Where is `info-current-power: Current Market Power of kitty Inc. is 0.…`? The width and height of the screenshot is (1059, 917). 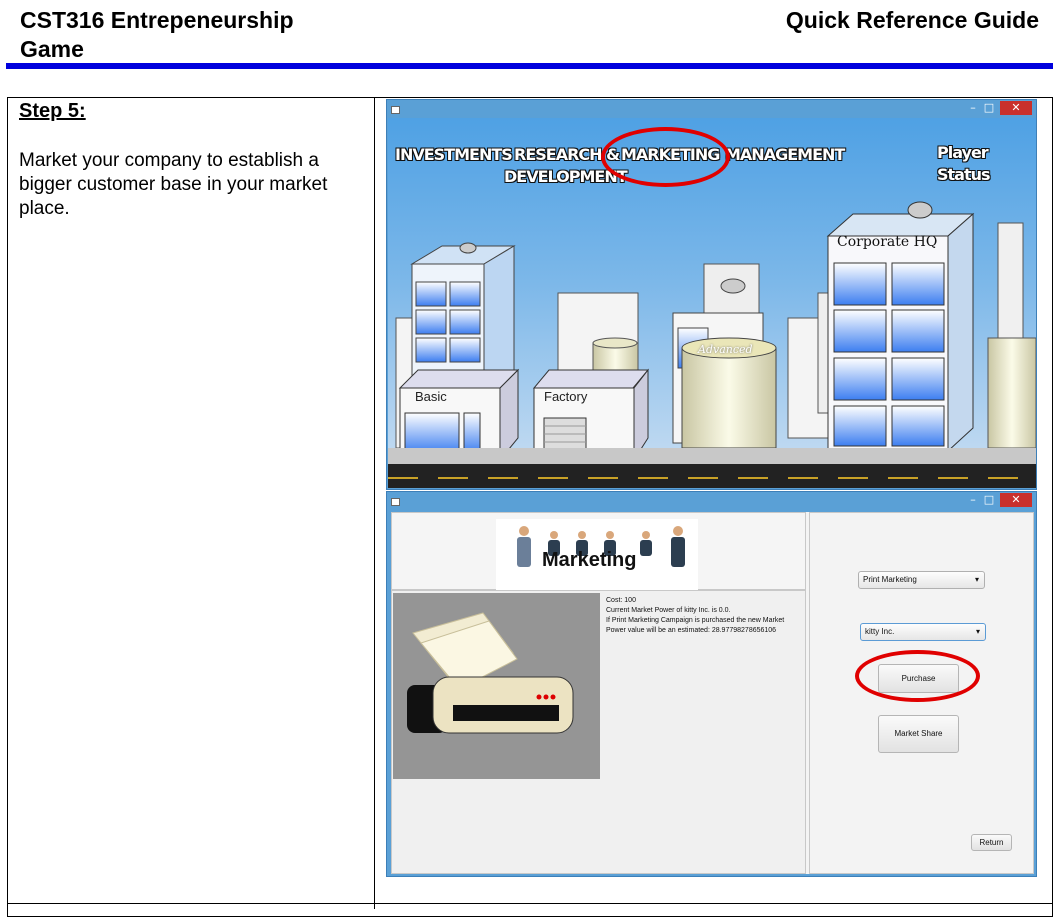
info-current-power: Current Market Power of kitty Inc. is 0.… is located at coordinates (668, 610).